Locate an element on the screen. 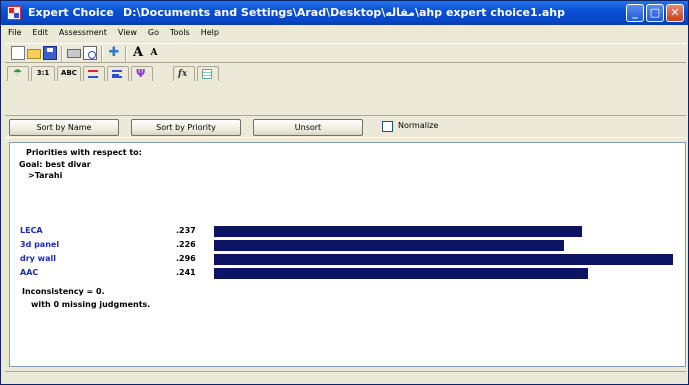  app-title: Expert Choice is located at coordinates (71, 12).